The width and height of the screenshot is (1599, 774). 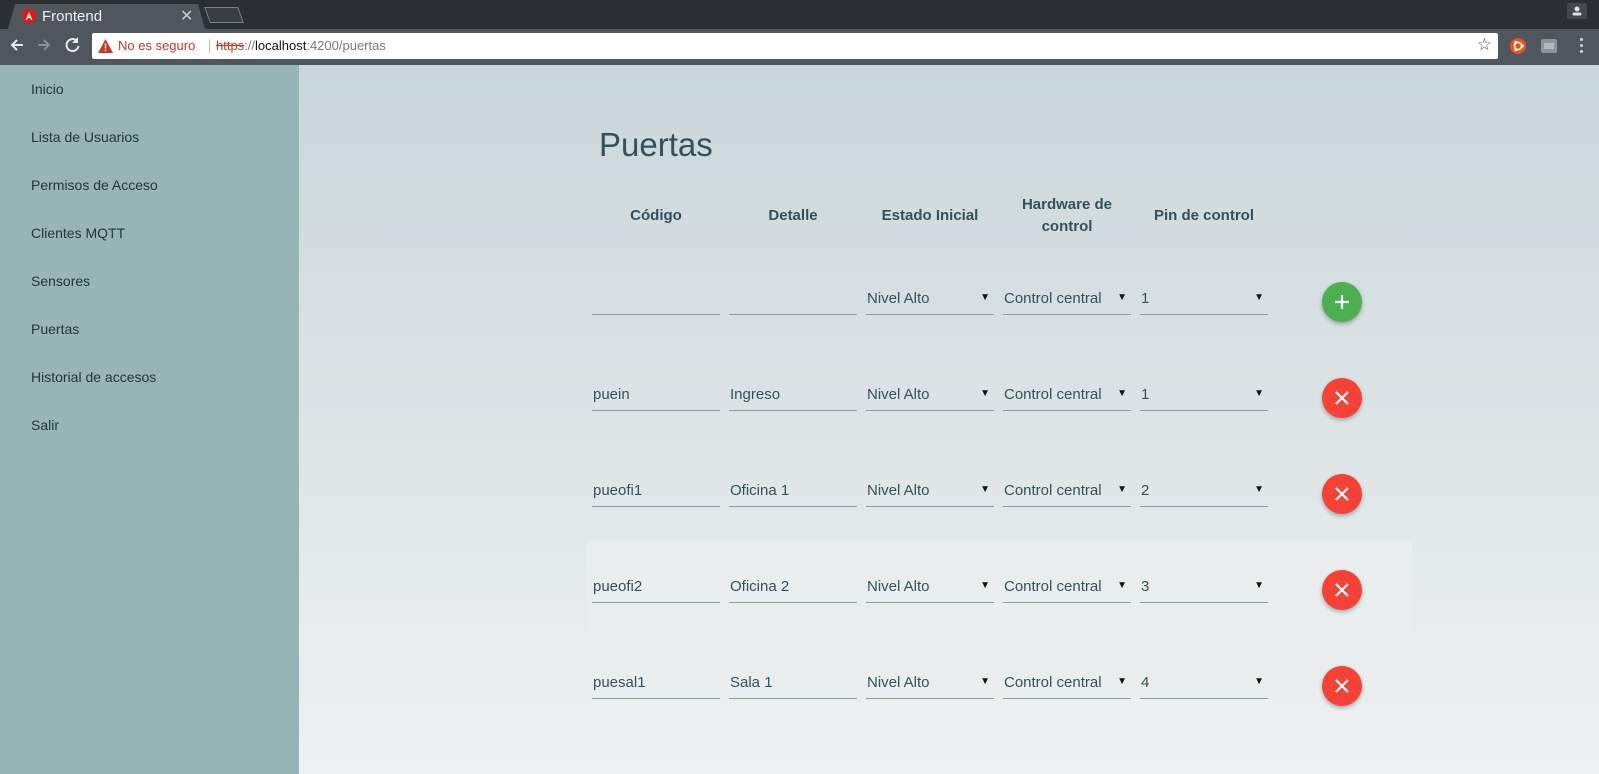 What do you see at coordinates (656, 684) in the screenshot?
I see `codigo-input: puesal1` at bounding box center [656, 684].